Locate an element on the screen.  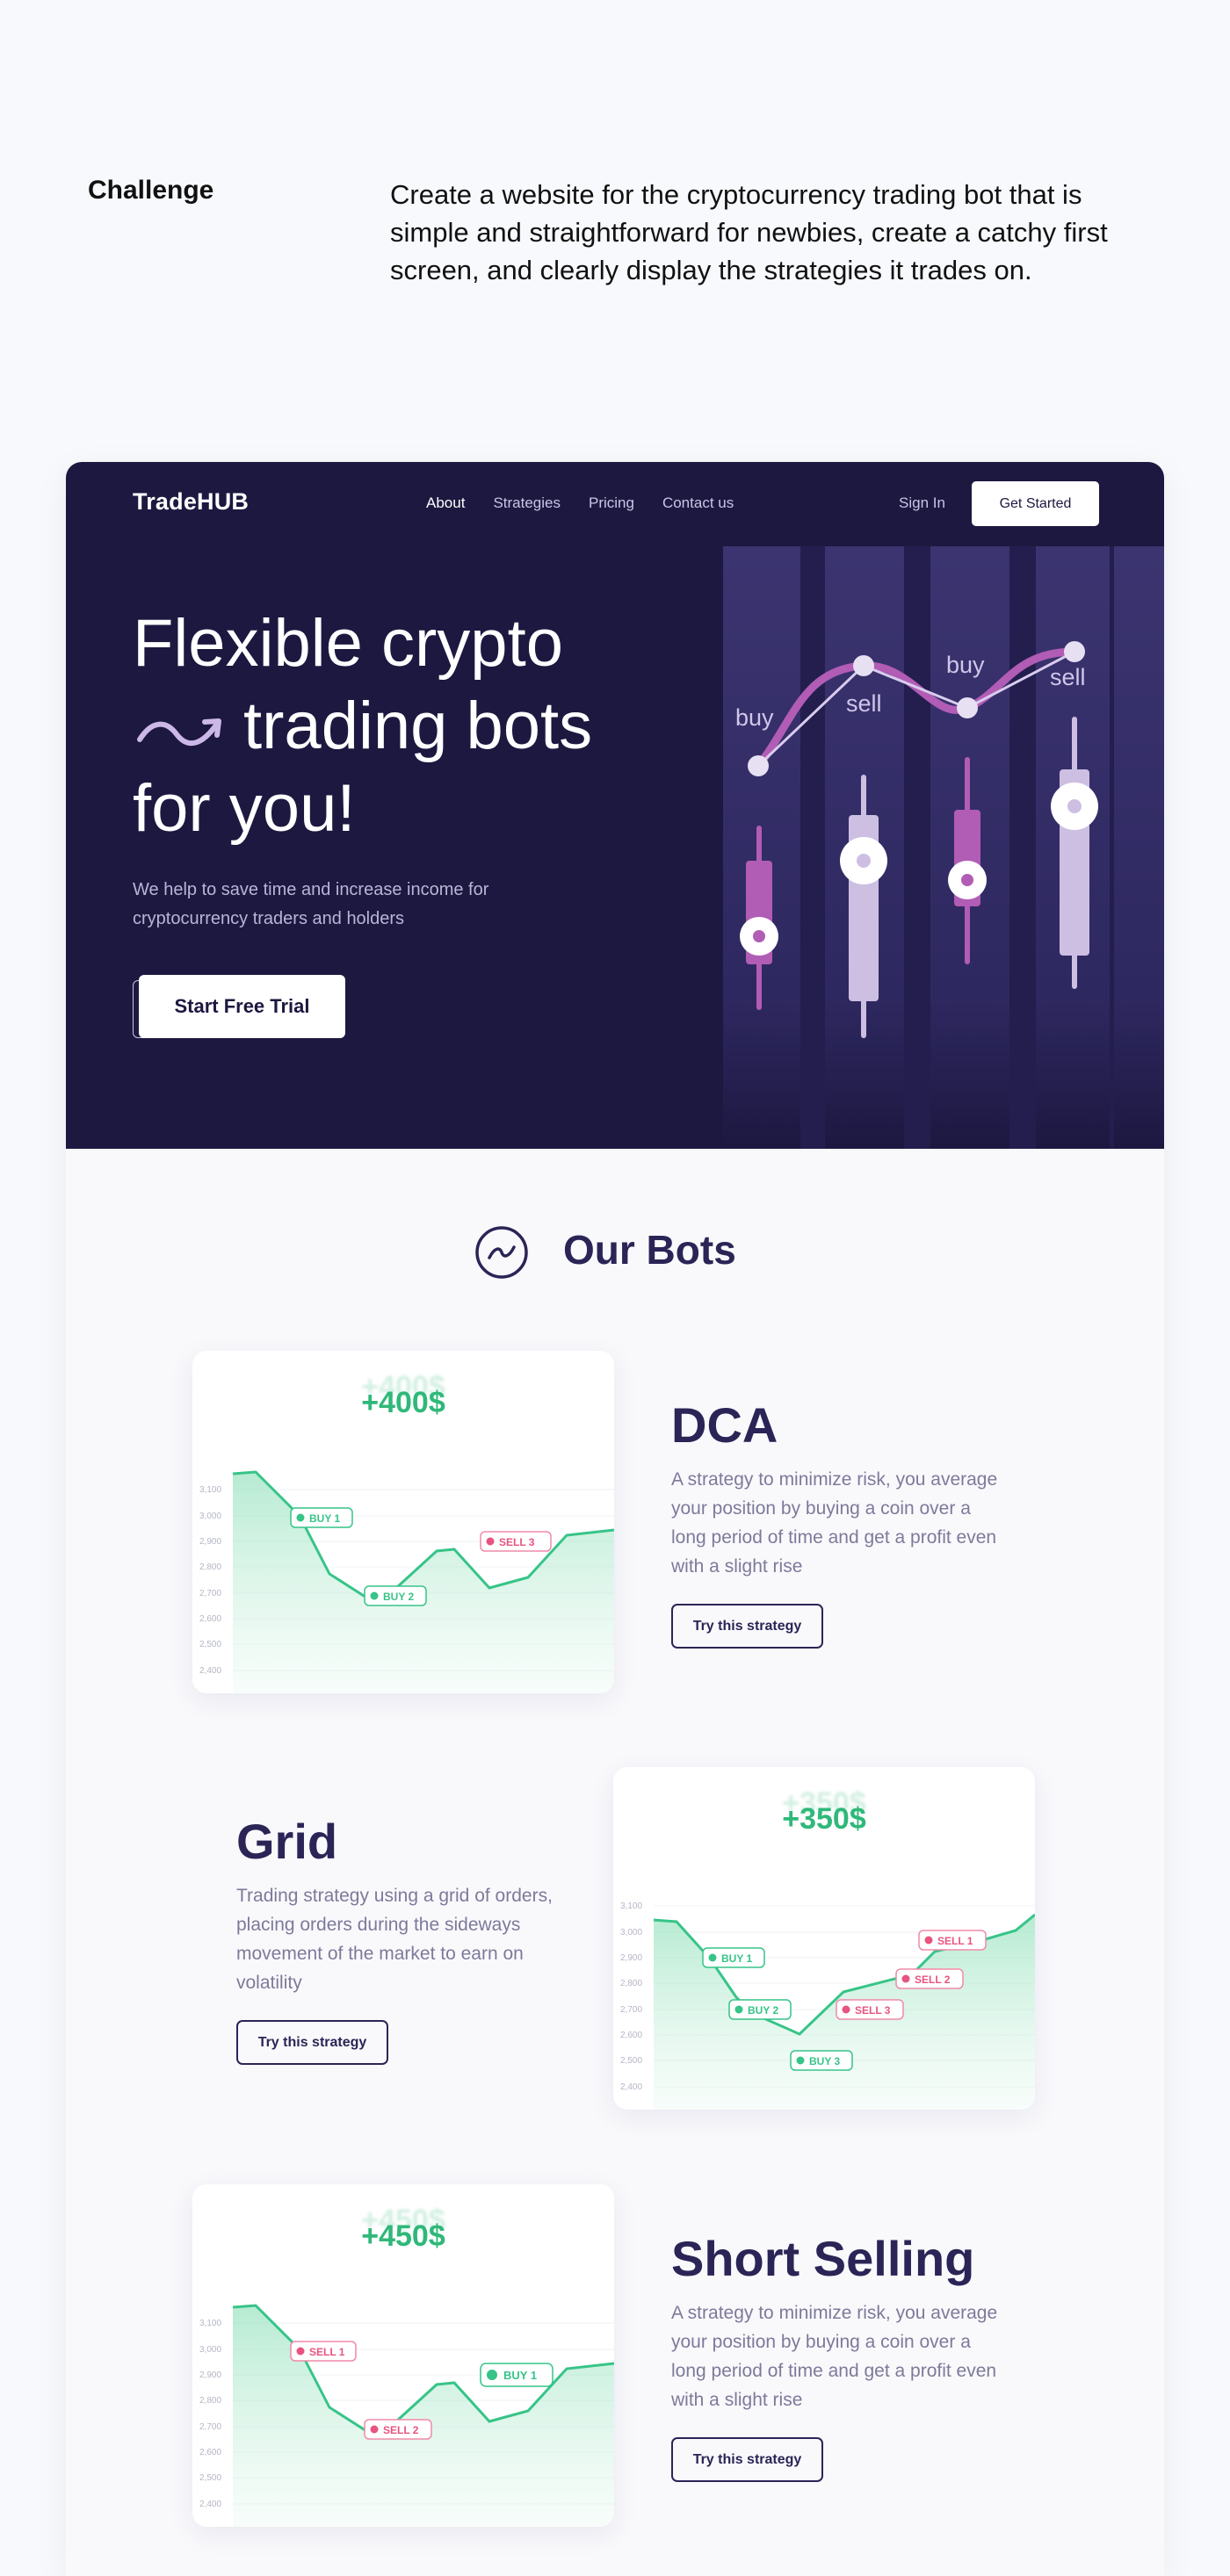
dca-y-tick: 2,400 is located at coordinates (210, 1671).